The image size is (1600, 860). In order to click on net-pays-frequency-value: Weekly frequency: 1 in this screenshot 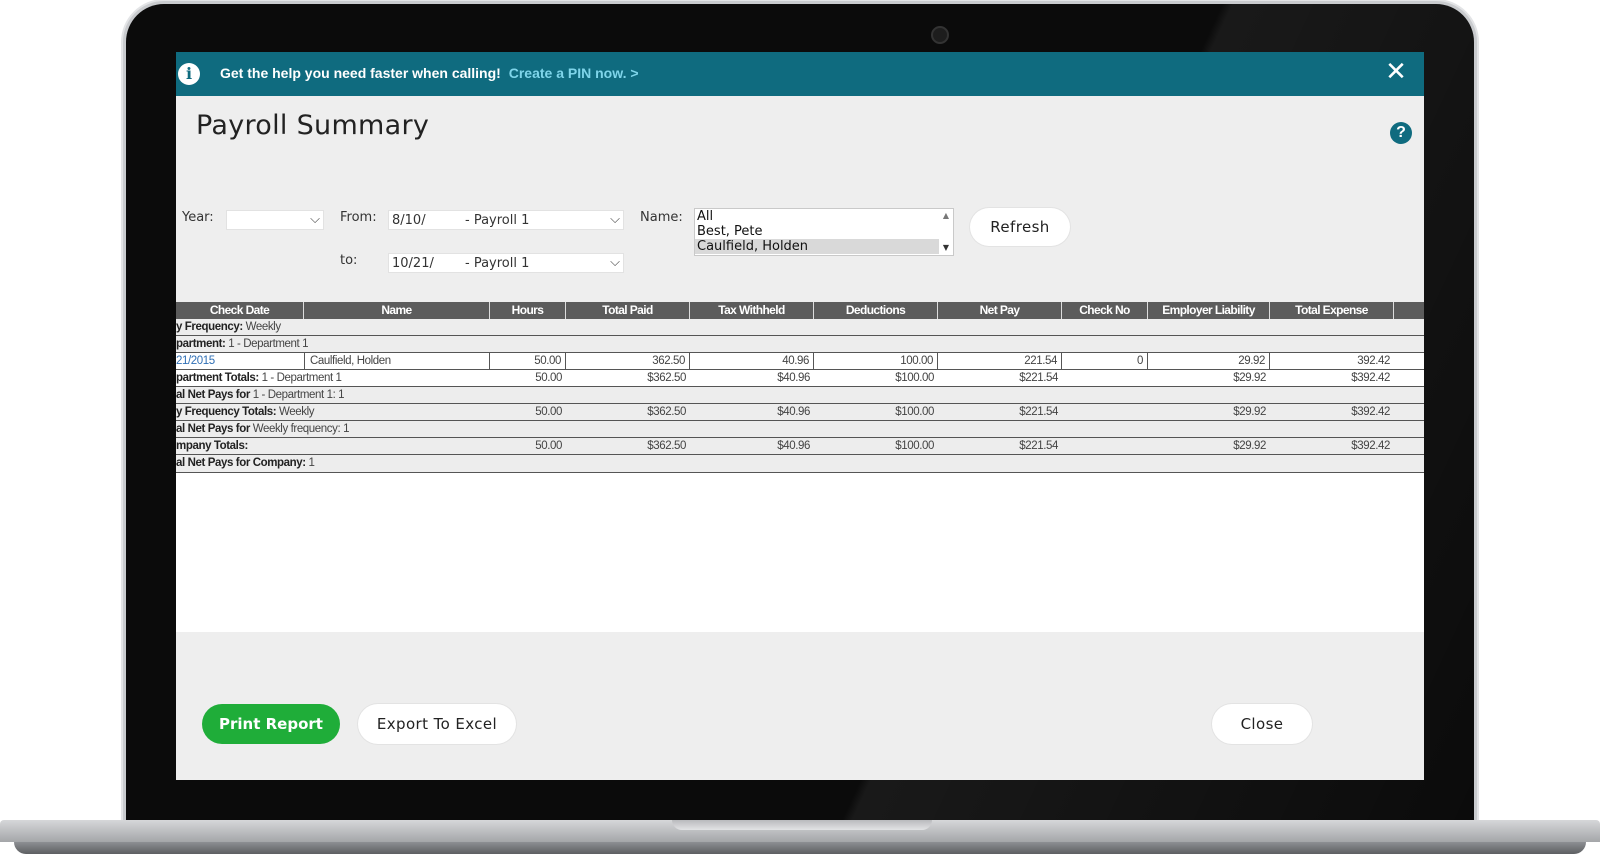, I will do `click(301, 429)`.